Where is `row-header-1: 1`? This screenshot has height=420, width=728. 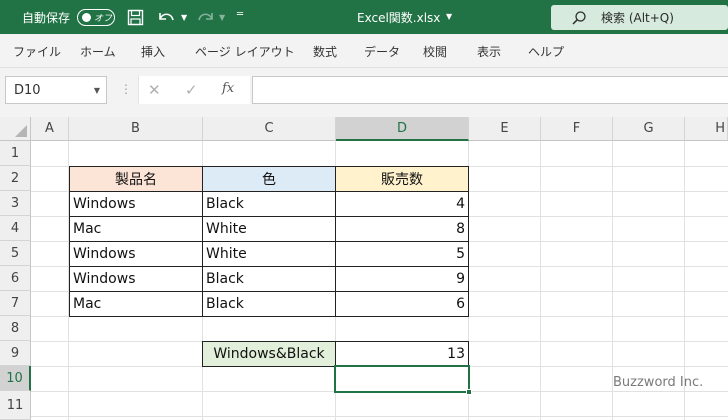 row-header-1: 1 is located at coordinates (15, 153).